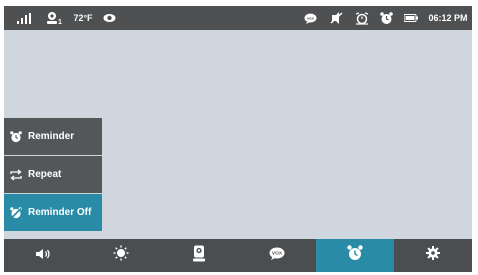 The image size is (478, 275). I want to click on eye-icon, so click(109, 18).